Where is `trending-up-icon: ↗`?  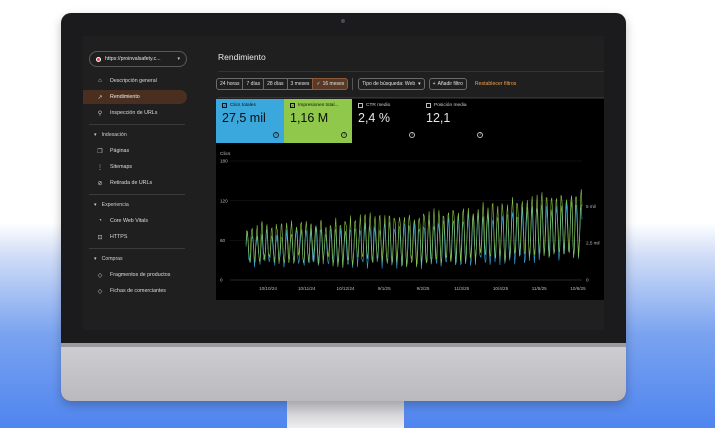 trending-up-icon: ↗ is located at coordinates (100, 97).